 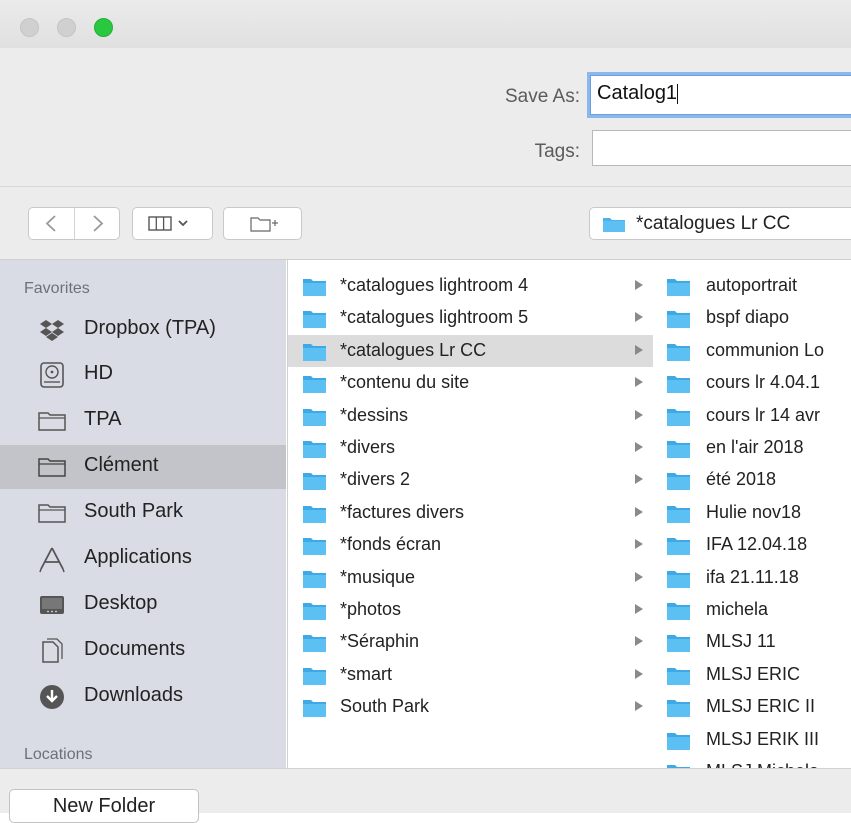 I want to click on list-item: *dessins, so click(x=470, y=416).